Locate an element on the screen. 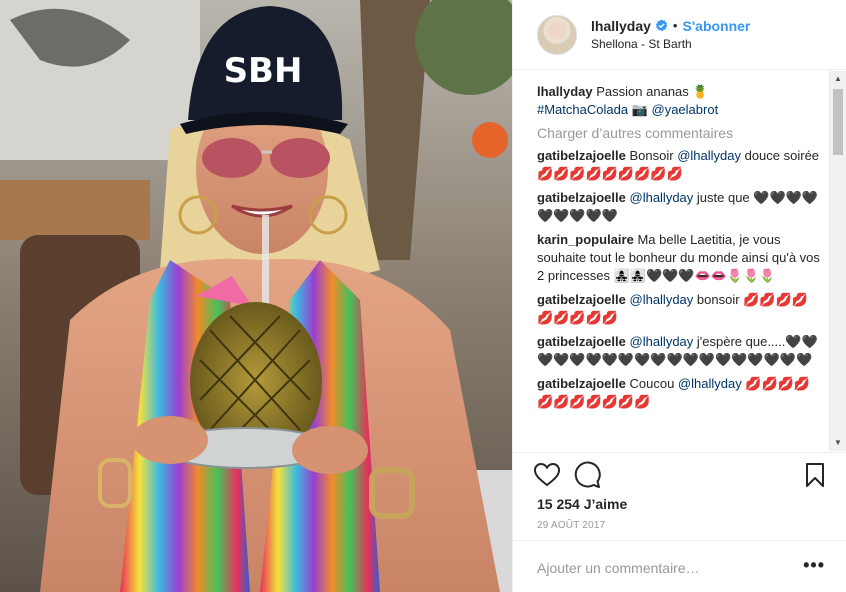 The width and height of the screenshot is (846, 592). more-options-button: ••• is located at coordinates (814, 565).